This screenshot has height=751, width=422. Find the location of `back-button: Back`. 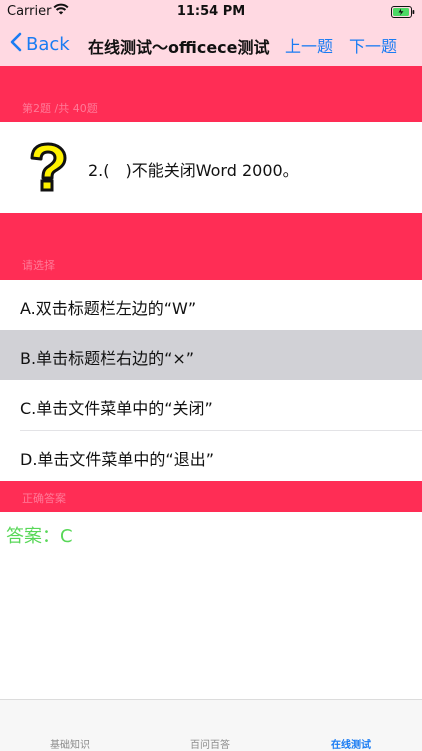

back-button: Back is located at coordinates (40, 44).